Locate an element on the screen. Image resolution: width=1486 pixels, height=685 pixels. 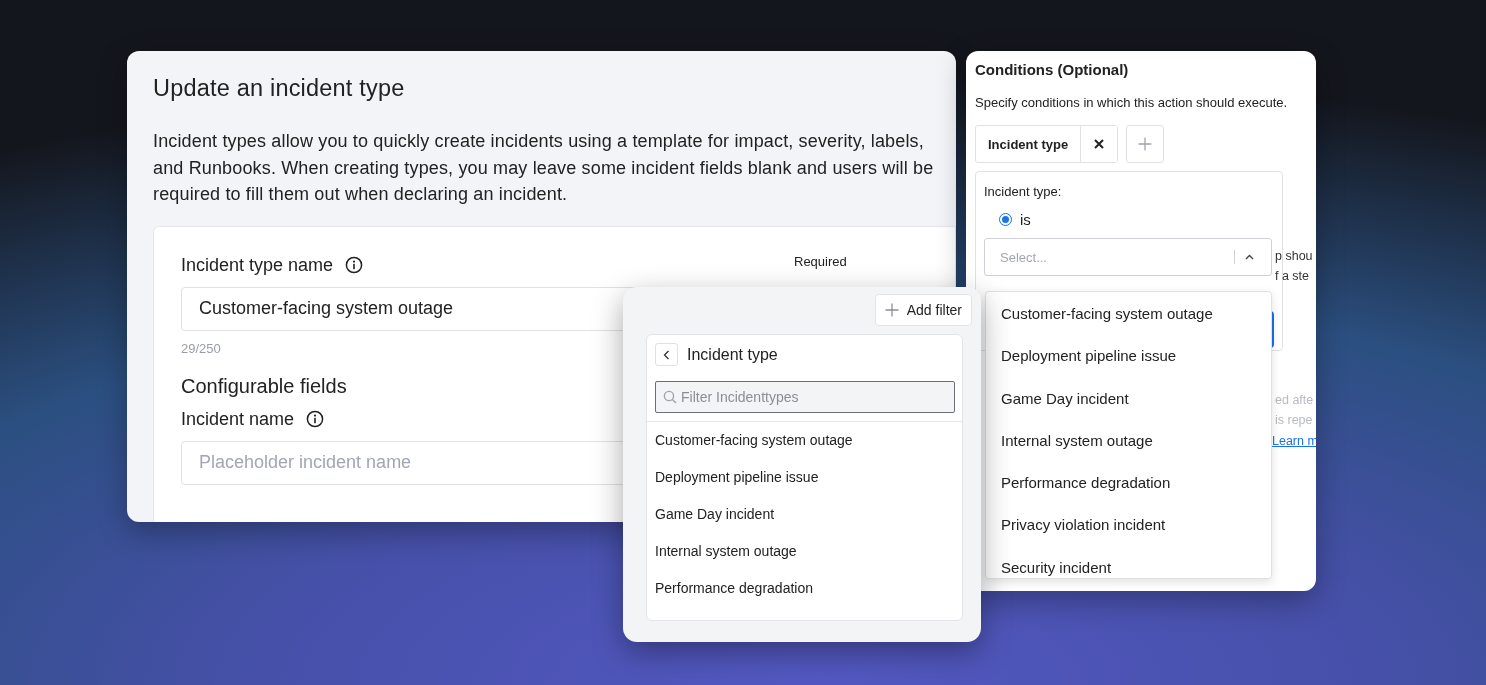
chevron-left-icon is located at coordinates (666, 354).